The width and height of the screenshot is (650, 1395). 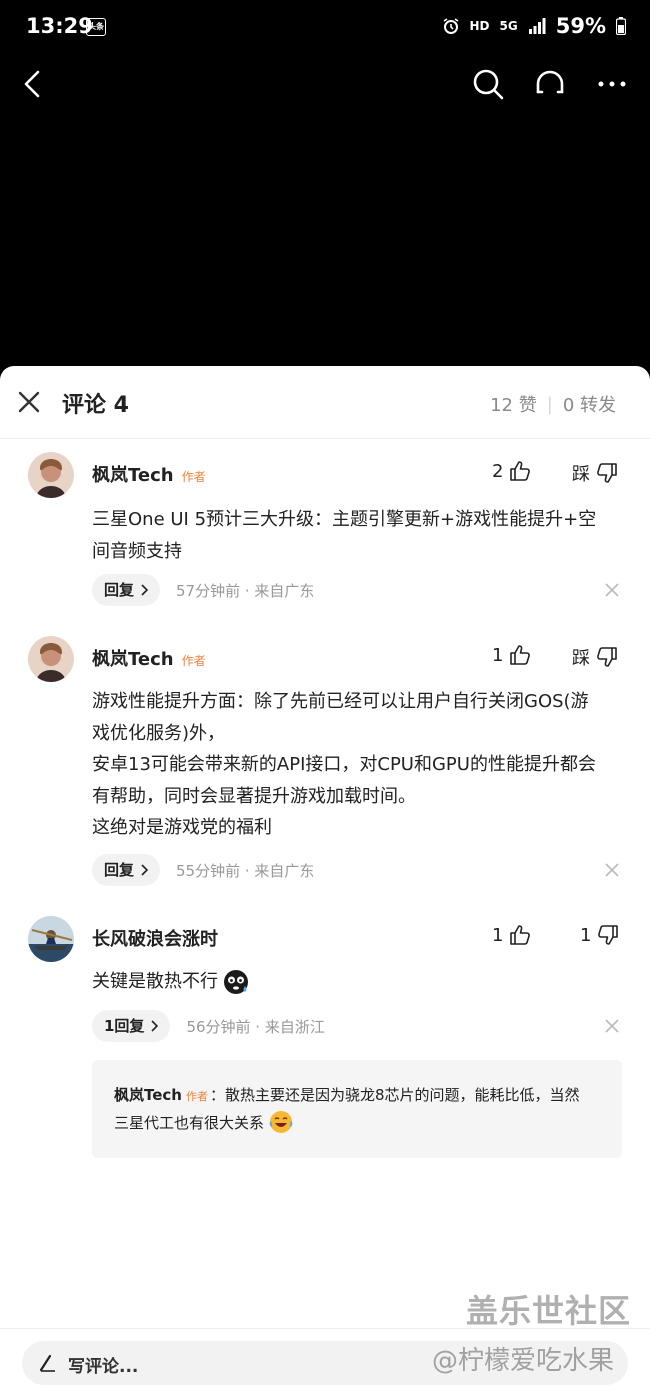 I want to click on comment-line: 关键是散热不行, so click(x=155, y=981).